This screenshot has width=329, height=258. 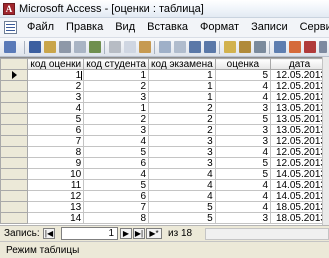 I want to click on table-cell: 13, so click(x=56, y=207).